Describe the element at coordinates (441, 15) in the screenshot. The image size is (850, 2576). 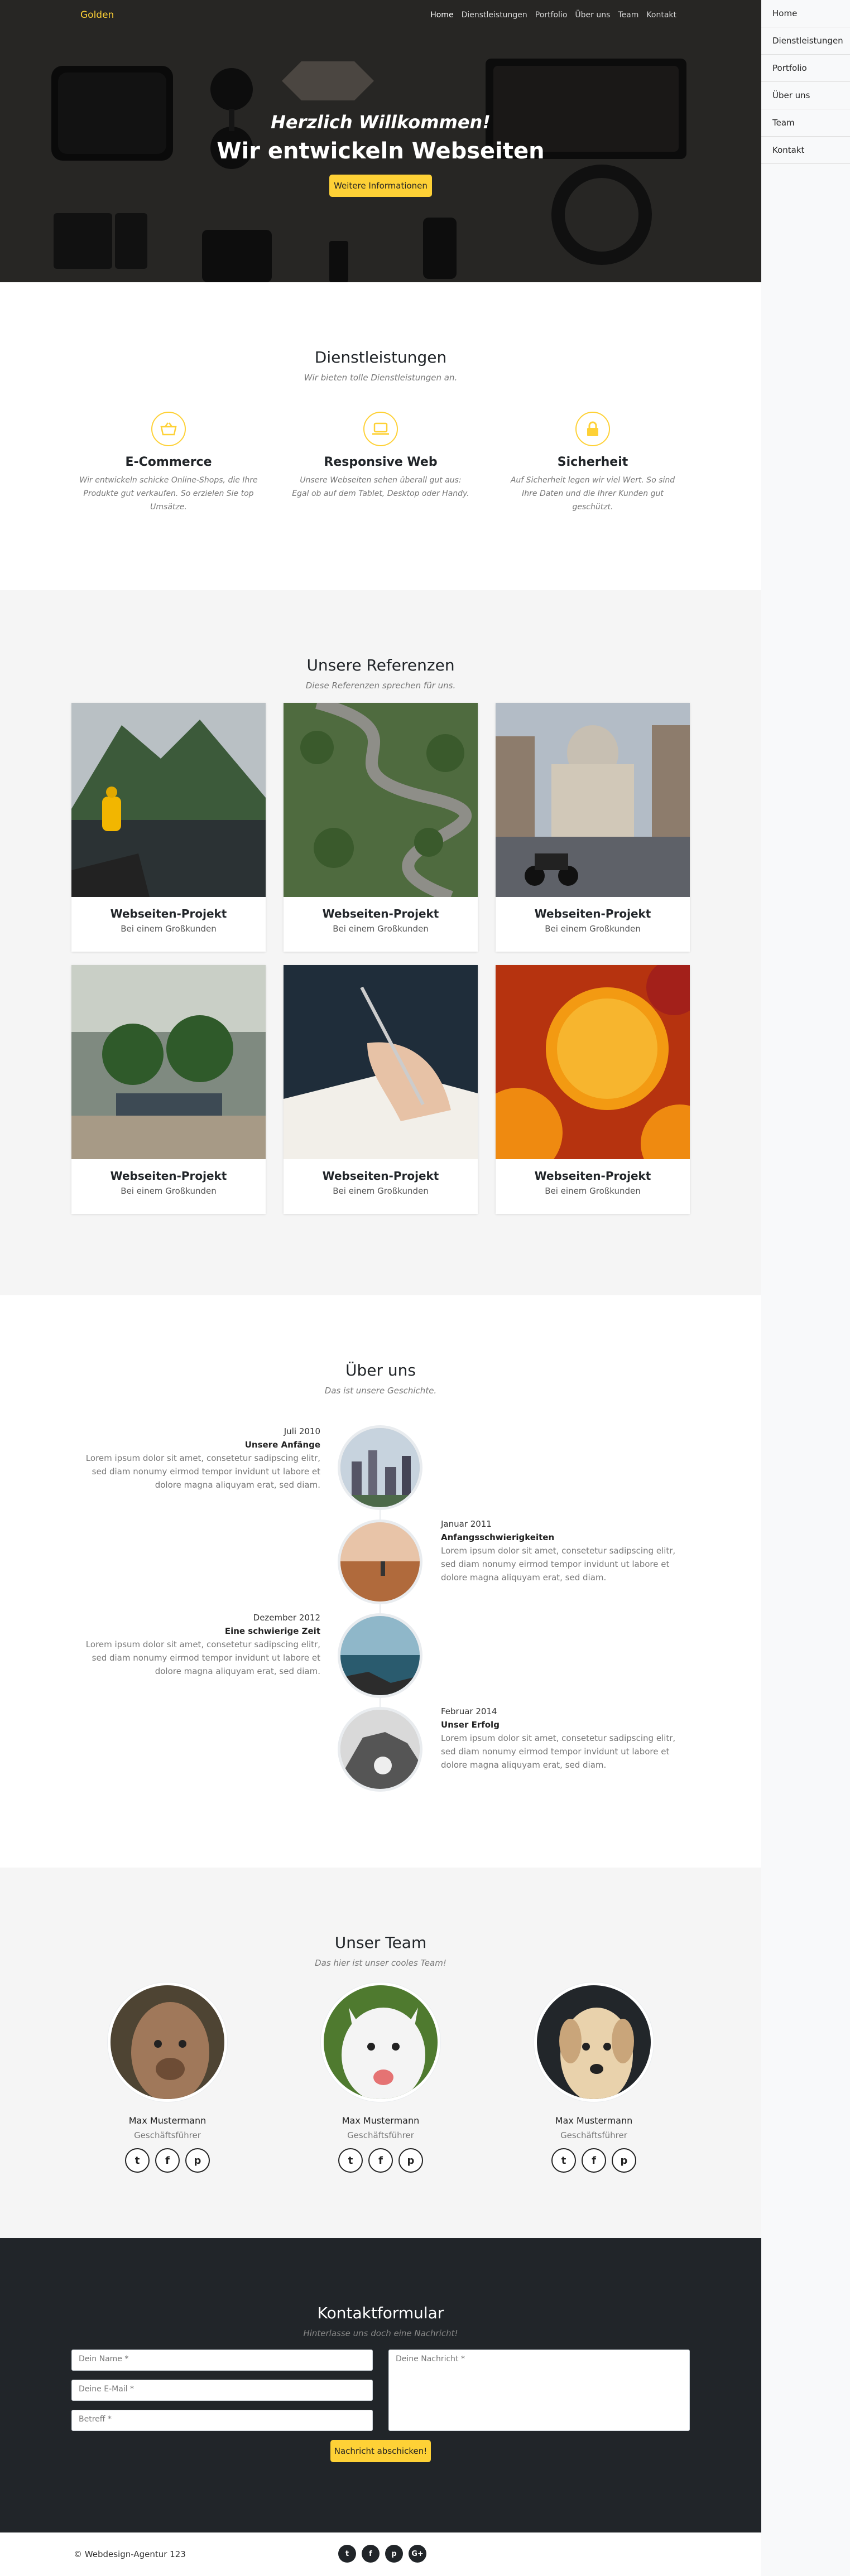
I see `nav-link-home: Home` at that location.